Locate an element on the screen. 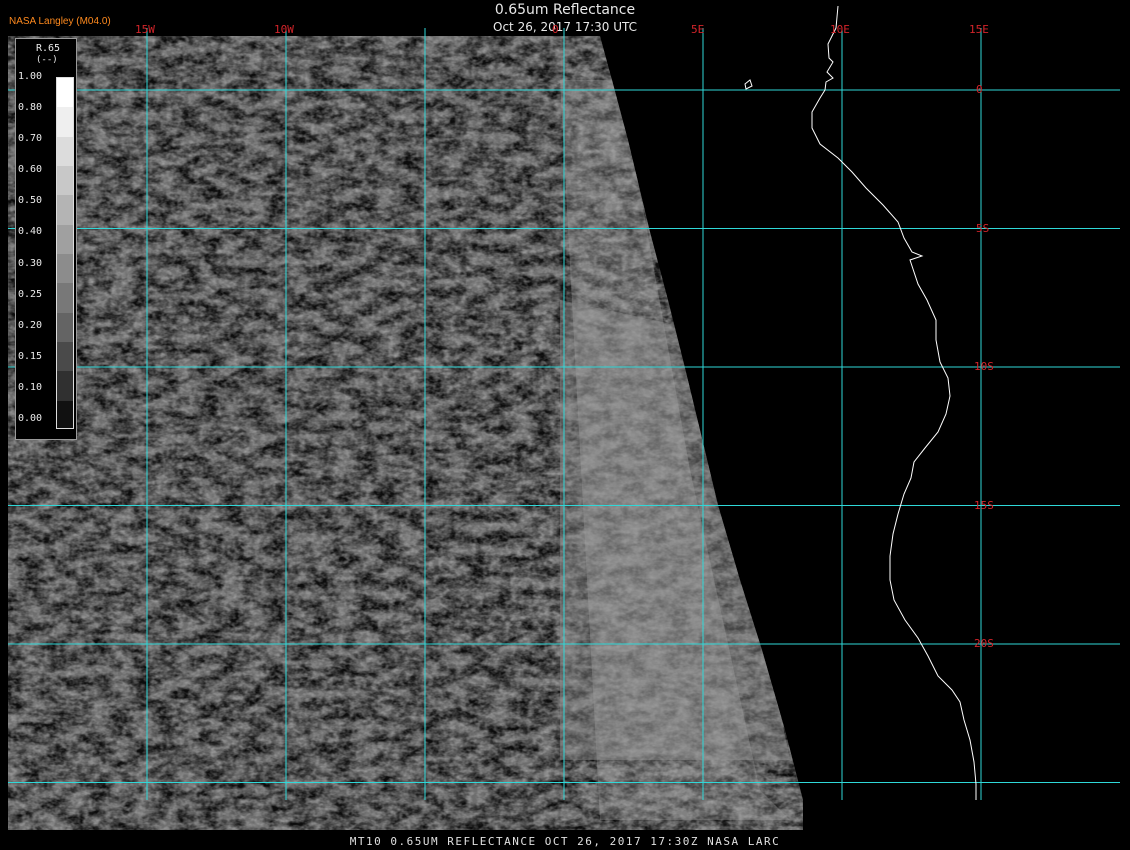 The image size is (1130, 850). island-bioko-path is located at coordinates (748, 84).